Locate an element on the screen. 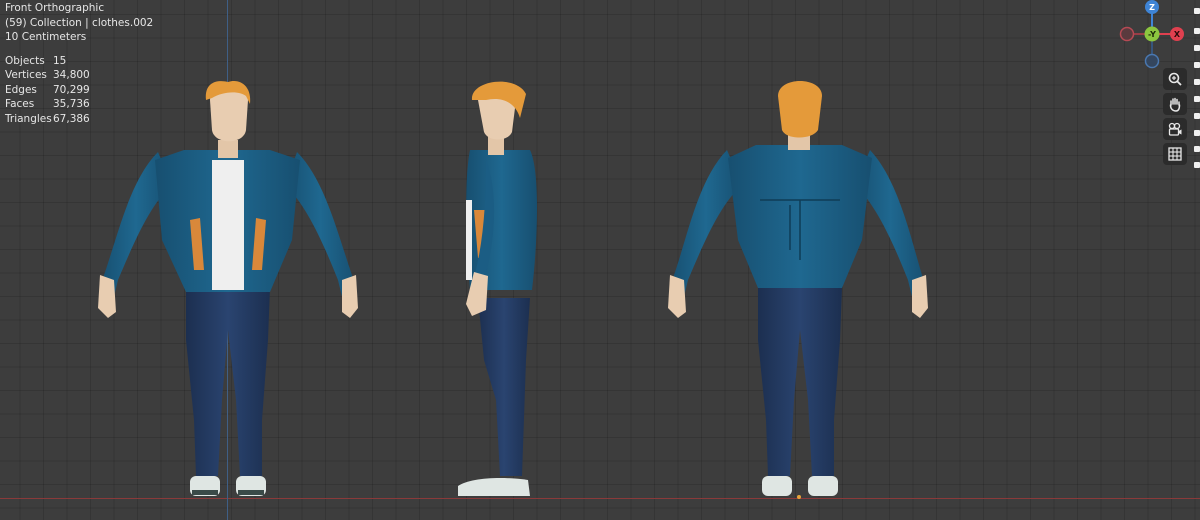 The width and height of the screenshot is (1200, 520). gizmo-y-label: -Y is located at coordinates (1152, 34).